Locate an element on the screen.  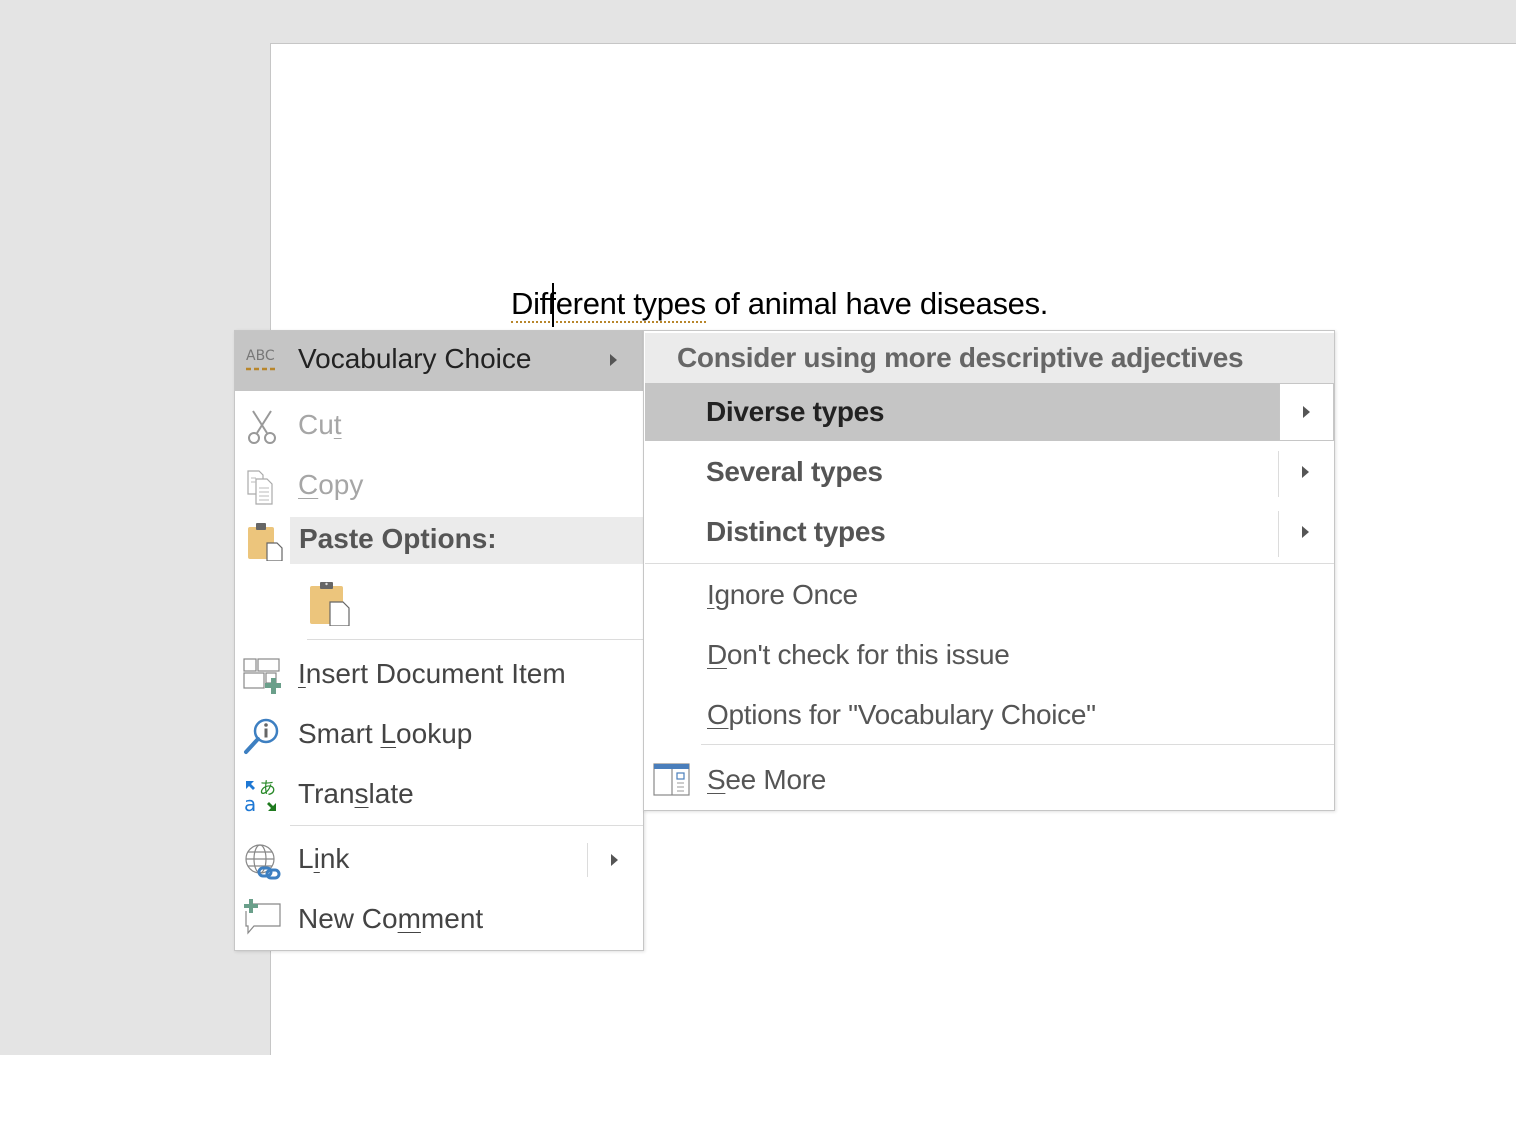
menu-item-label: Cut is located at coordinates (320, 424).